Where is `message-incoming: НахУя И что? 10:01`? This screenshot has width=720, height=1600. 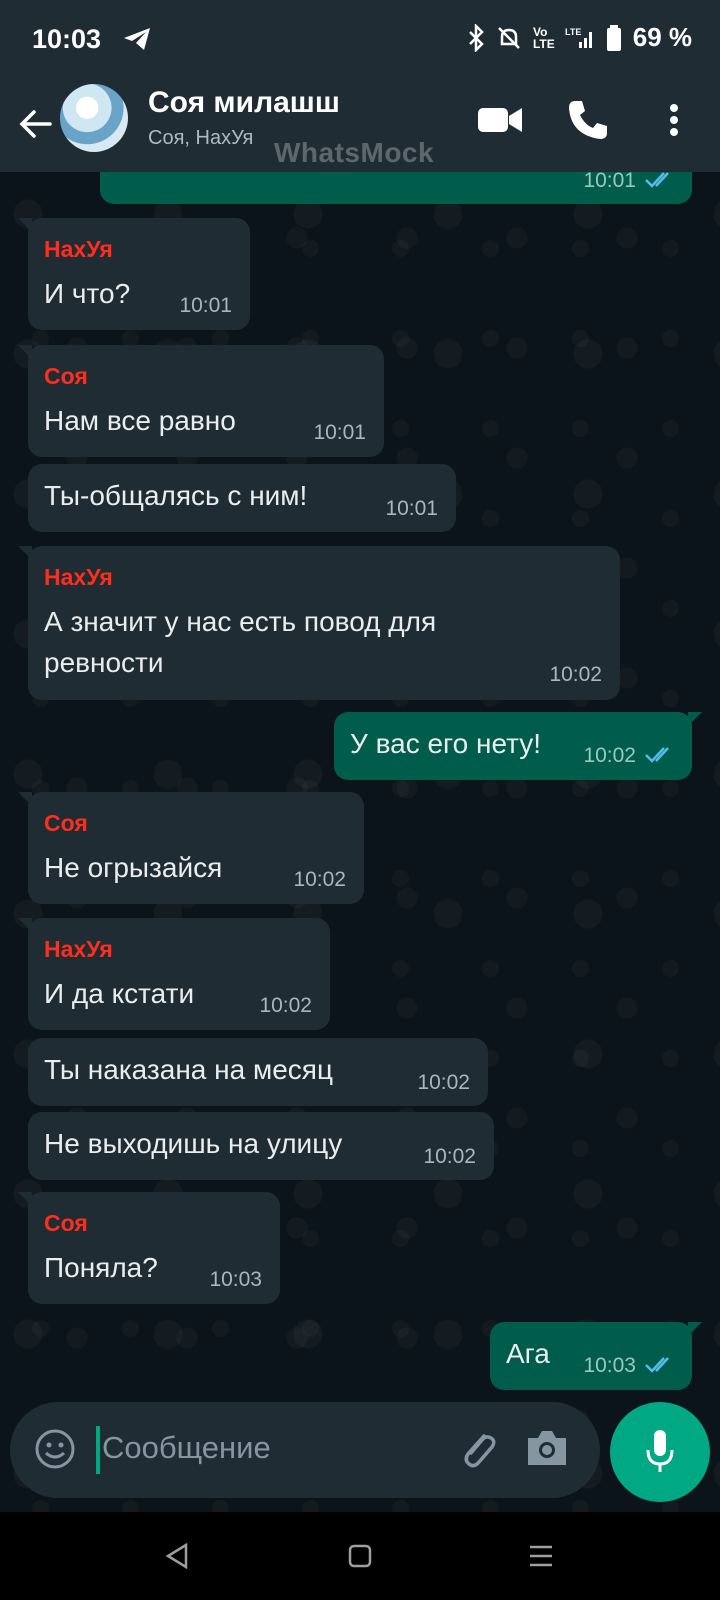
message-incoming: НахУя И что? 10:01 is located at coordinates (134, 274).